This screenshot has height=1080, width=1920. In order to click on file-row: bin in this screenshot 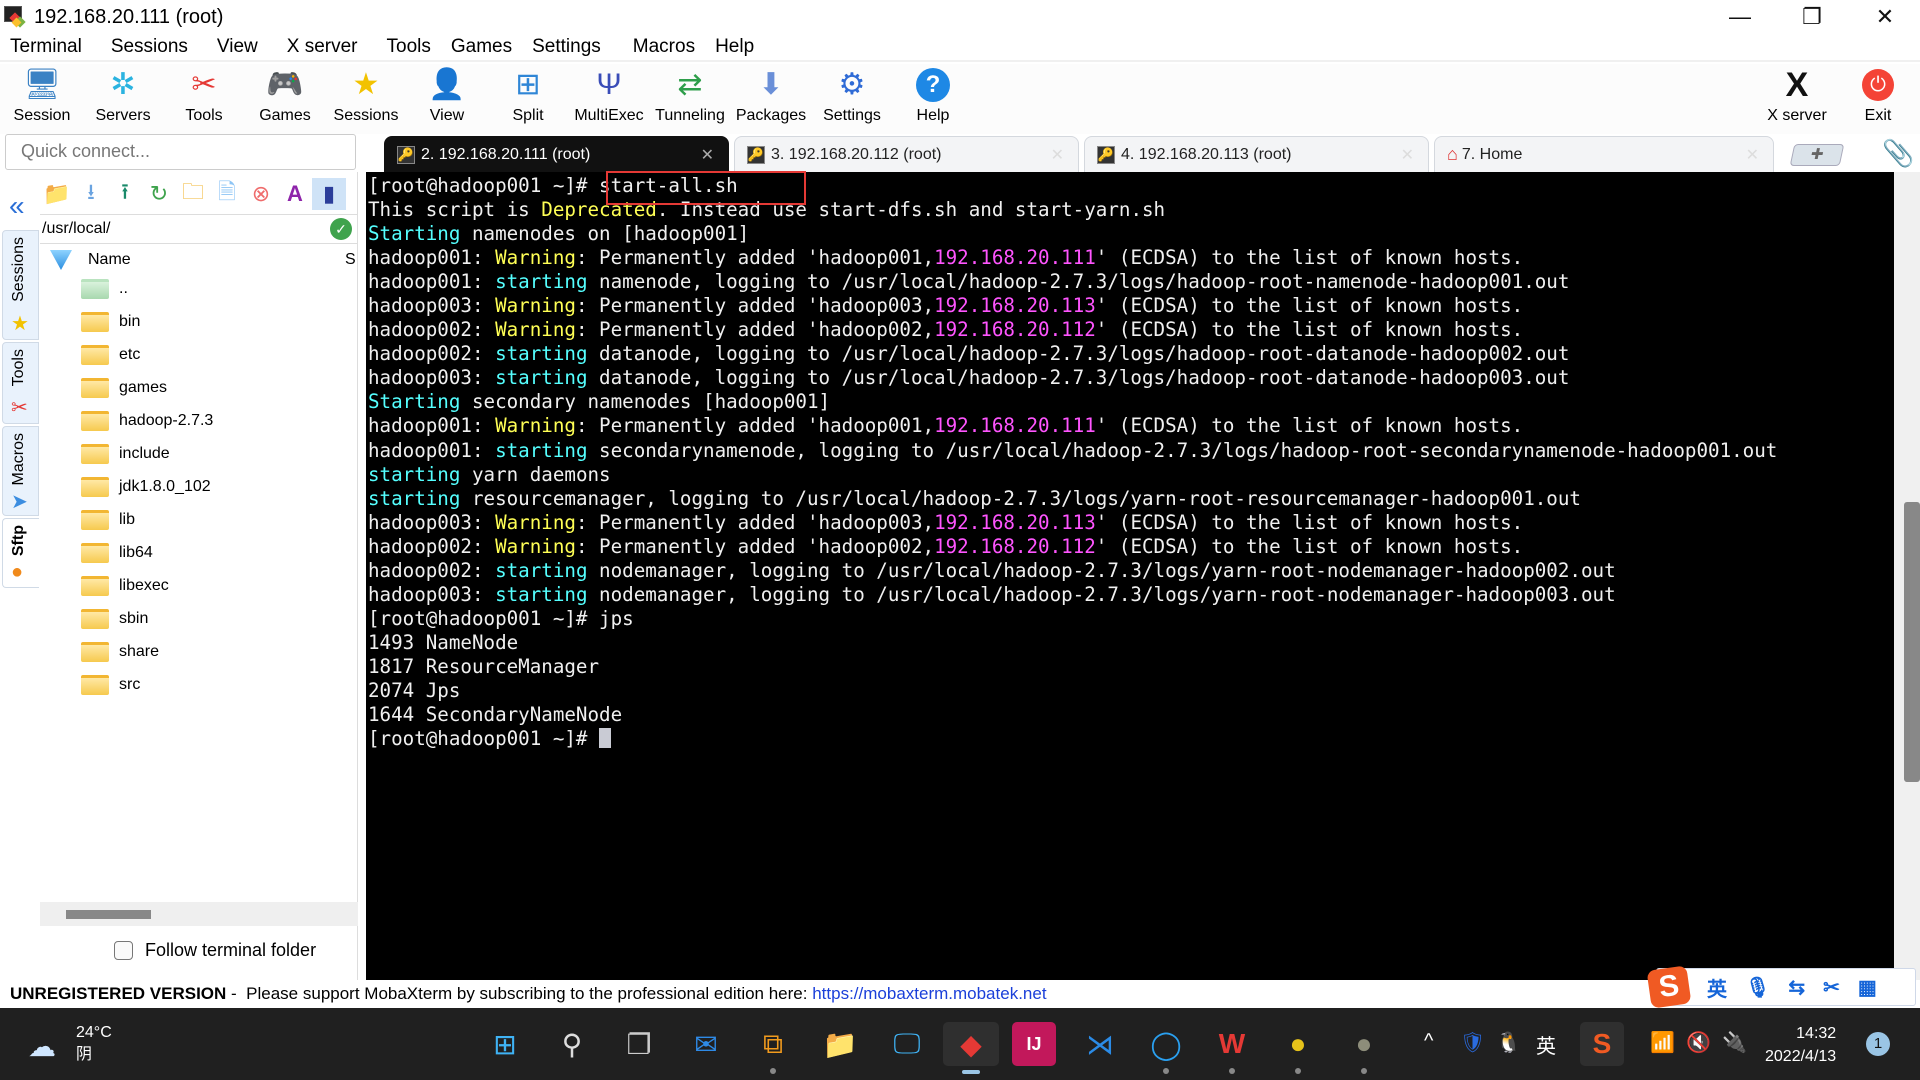, I will do `click(199, 321)`.